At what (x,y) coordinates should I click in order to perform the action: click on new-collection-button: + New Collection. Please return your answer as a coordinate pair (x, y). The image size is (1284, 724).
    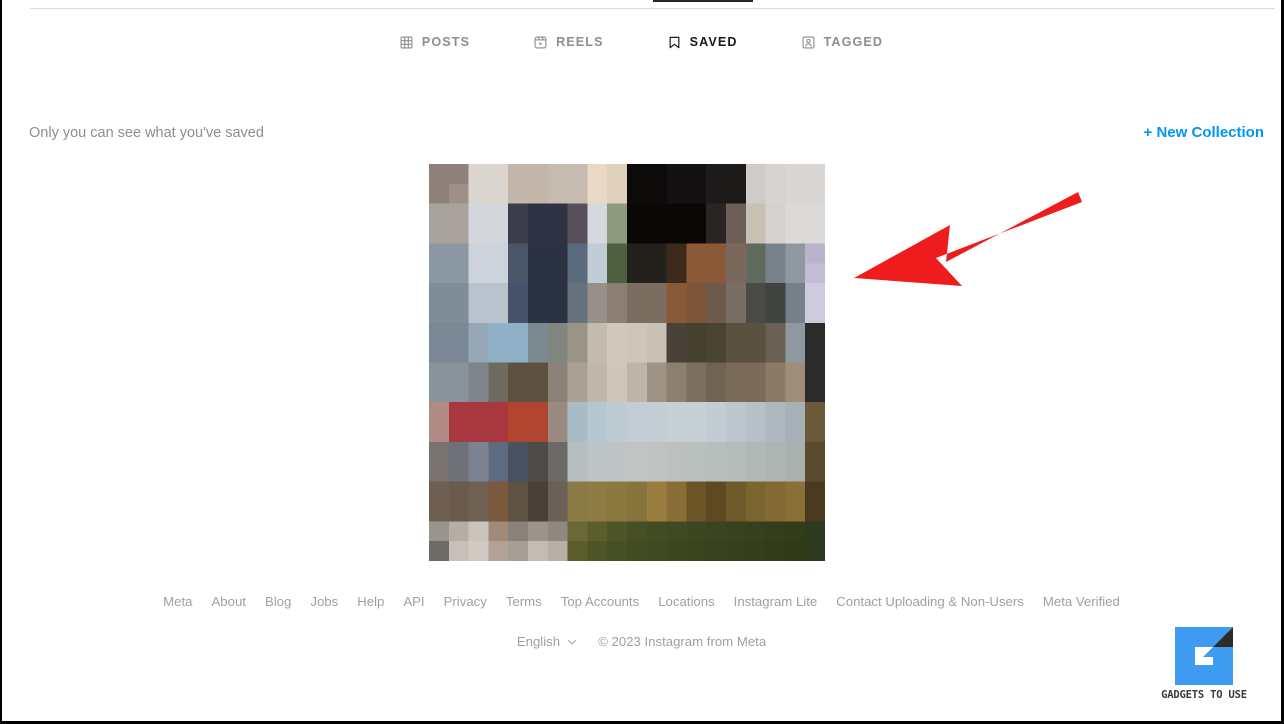
    Looking at the image, I should click on (1204, 133).